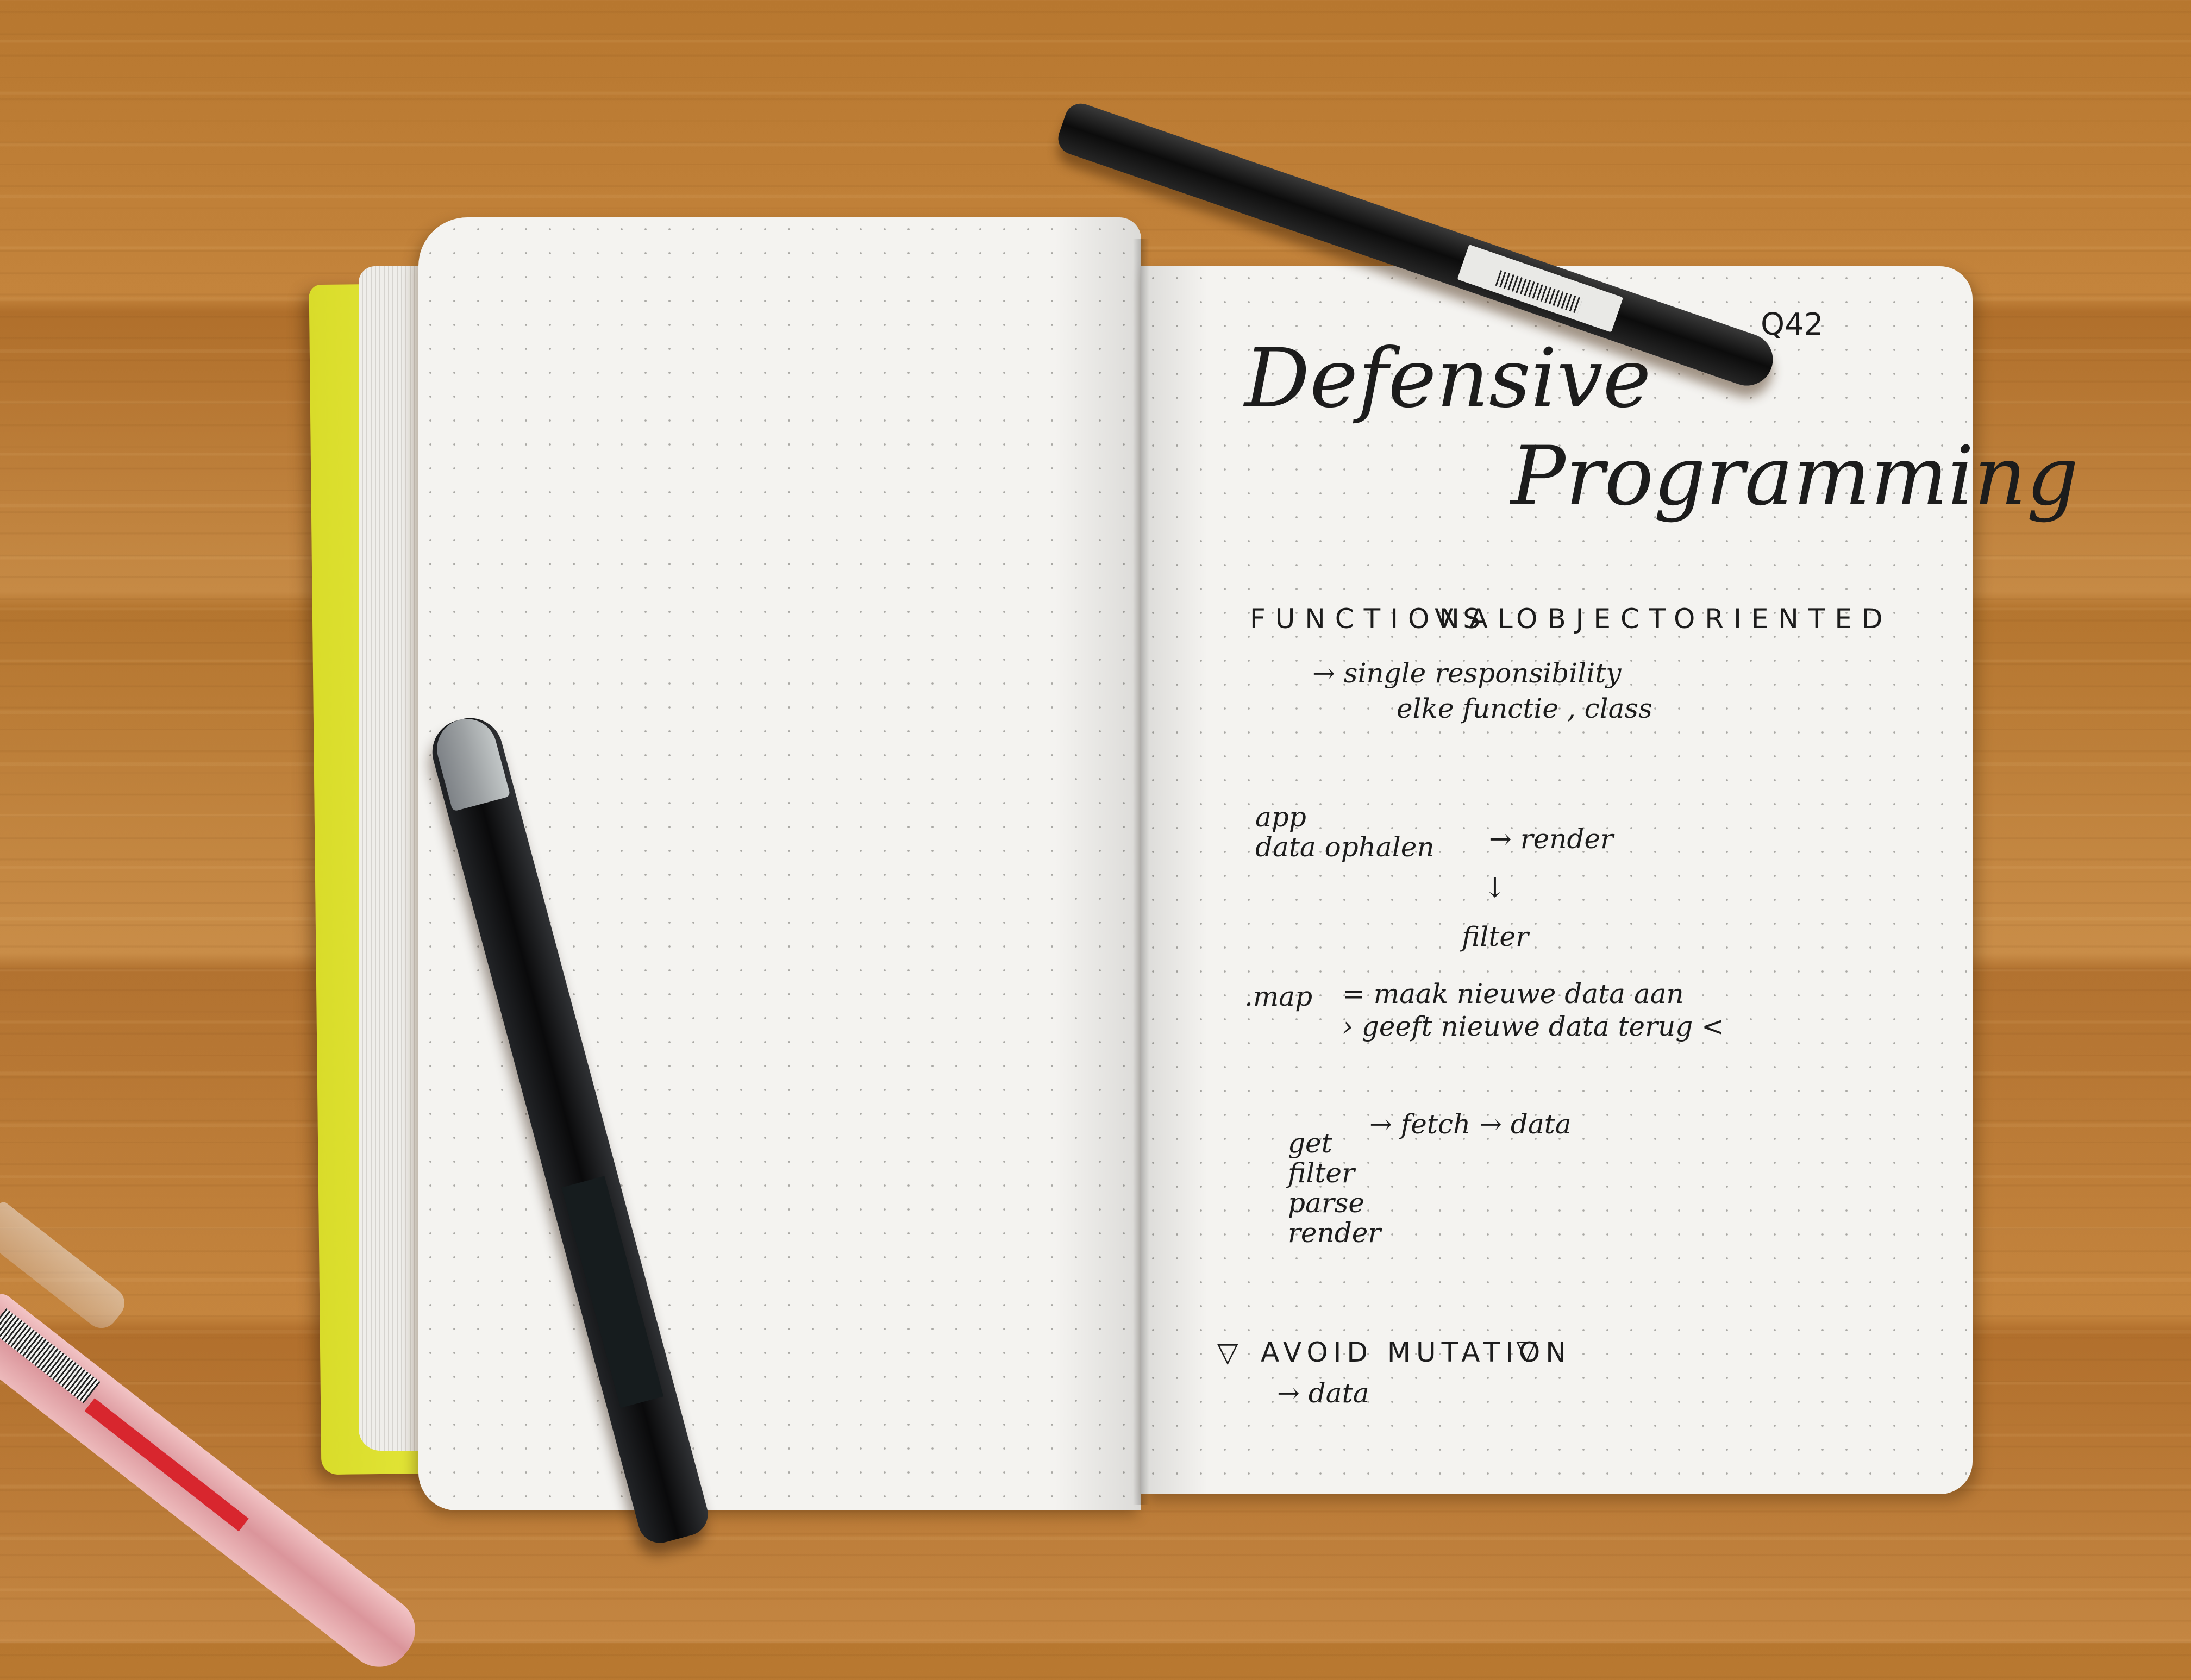  I want to click on note-filter-2: filter, so click(1321, 1173).